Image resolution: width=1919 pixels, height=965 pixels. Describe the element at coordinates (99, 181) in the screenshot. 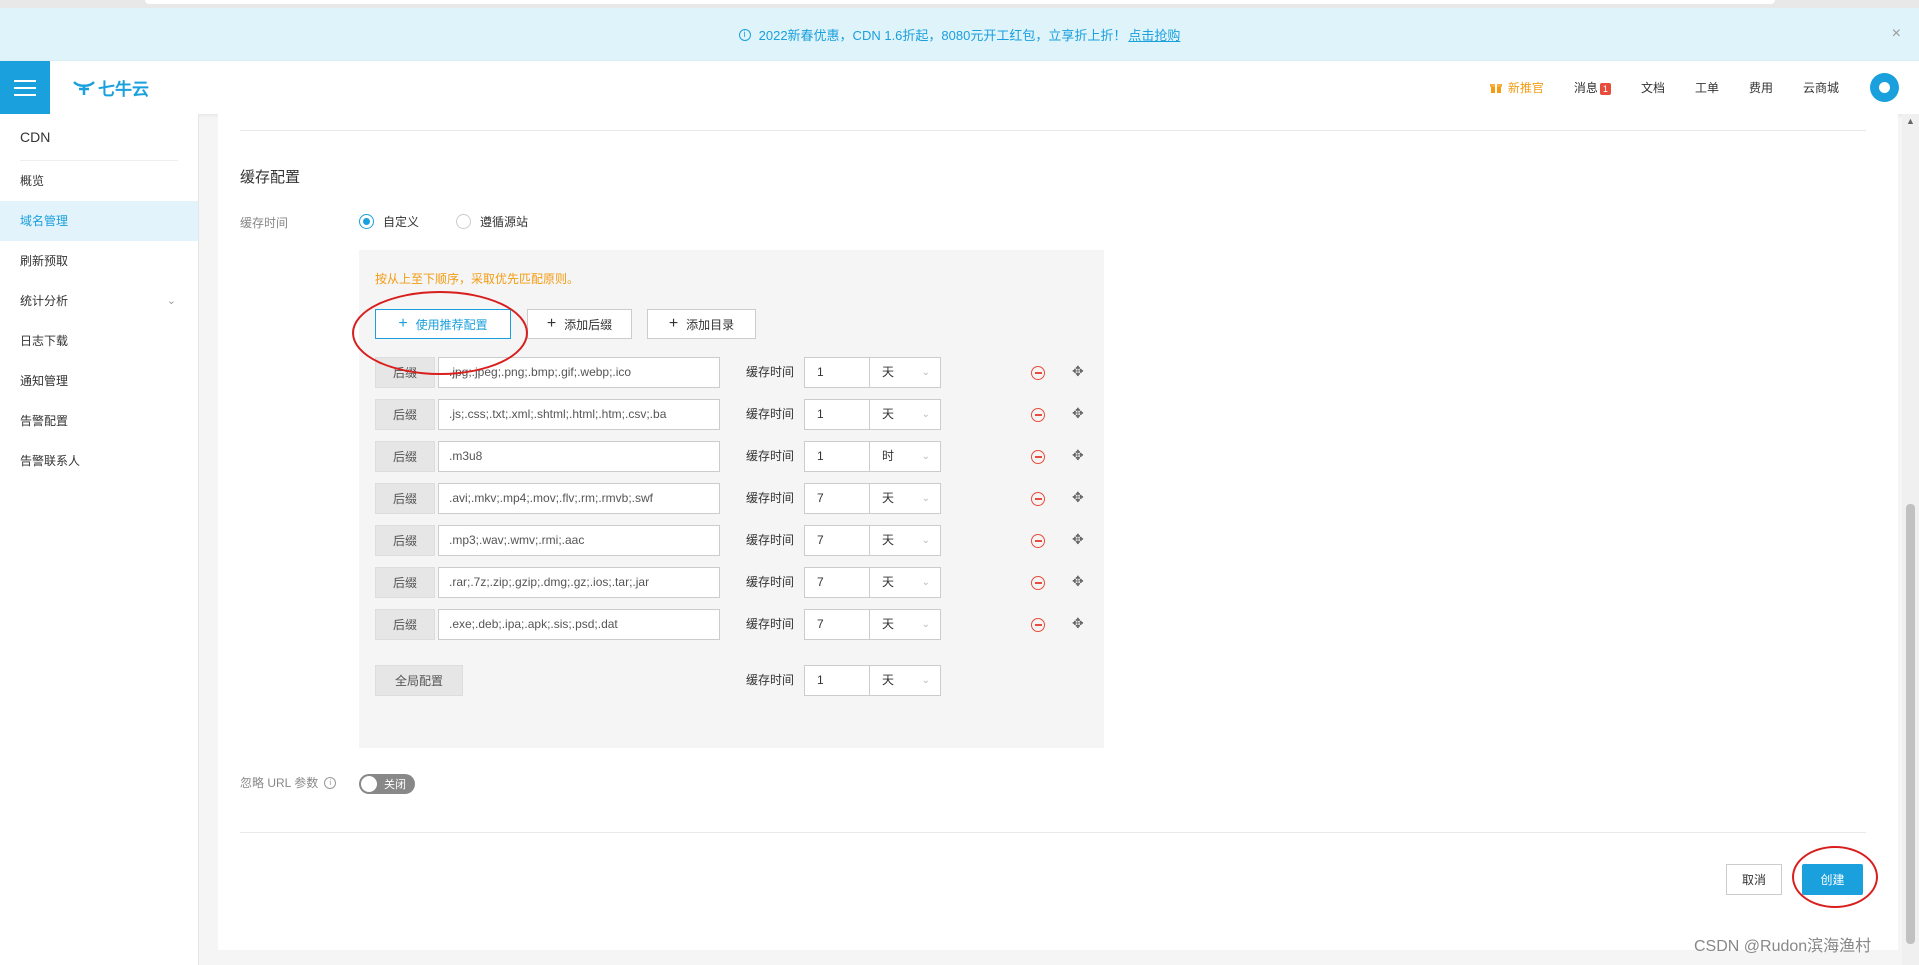

I see `sidebar-item-overview: 概览` at that location.